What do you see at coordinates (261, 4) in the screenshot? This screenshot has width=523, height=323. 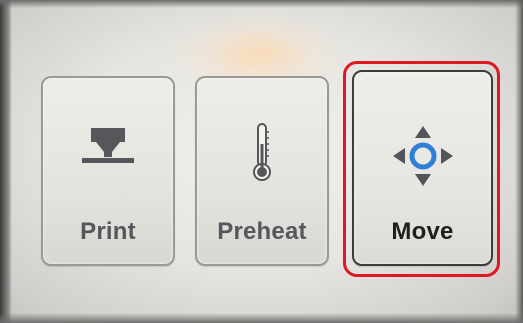 I see `screen-bezel-top` at bounding box center [261, 4].